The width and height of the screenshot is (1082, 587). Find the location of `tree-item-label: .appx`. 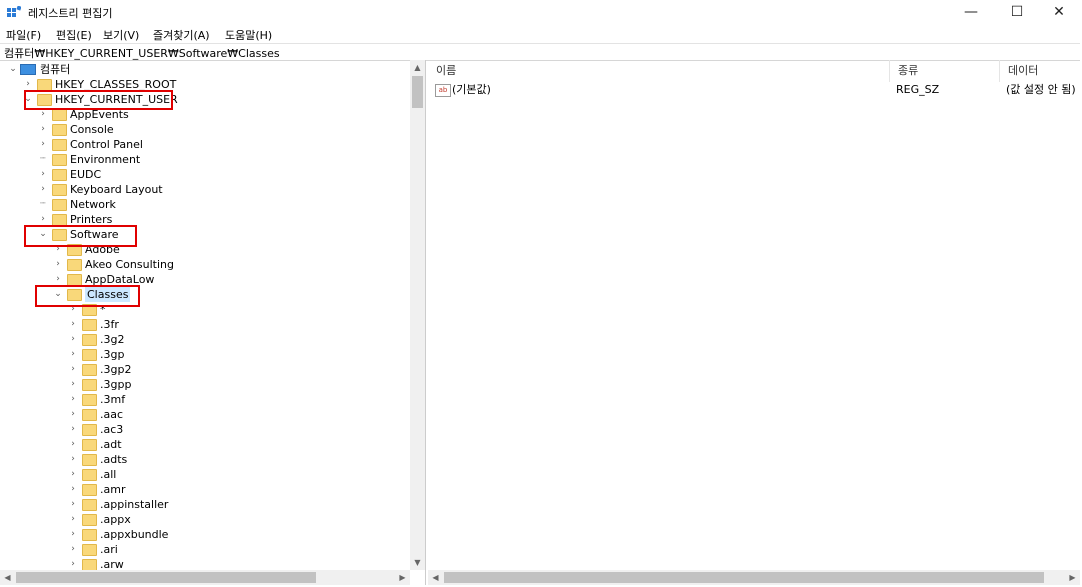

tree-item-label: .appx is located at coordinates (115, 519).